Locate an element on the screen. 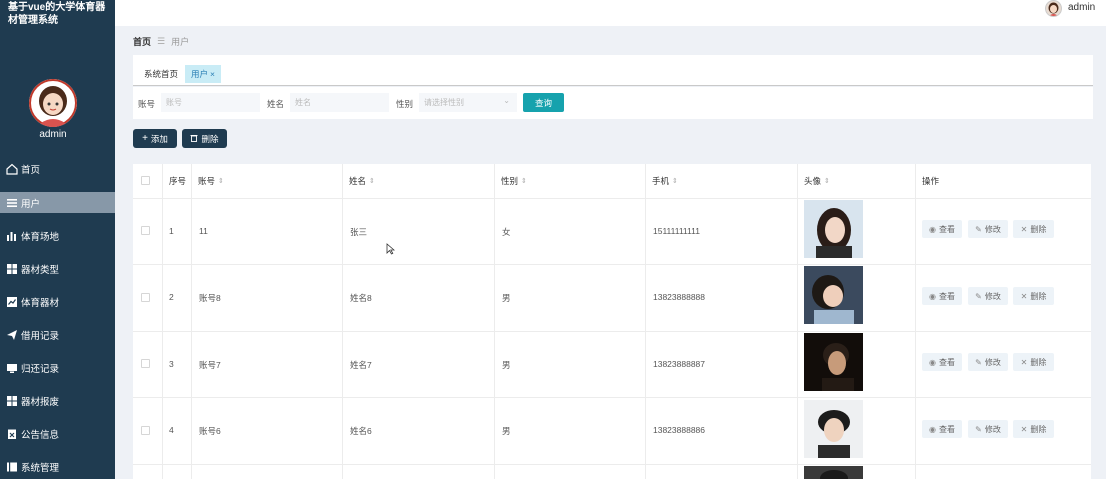  sidebar-item-venues: 体育场地 is located at coordinates (57, 235).